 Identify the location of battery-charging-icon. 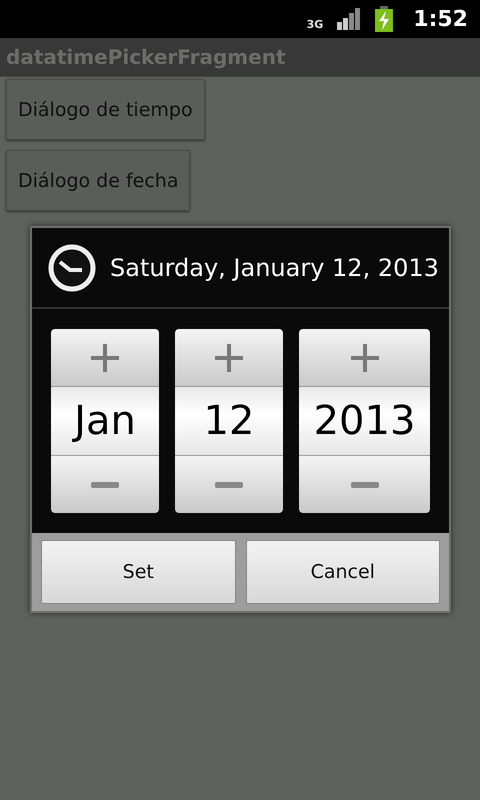
(384, 19).